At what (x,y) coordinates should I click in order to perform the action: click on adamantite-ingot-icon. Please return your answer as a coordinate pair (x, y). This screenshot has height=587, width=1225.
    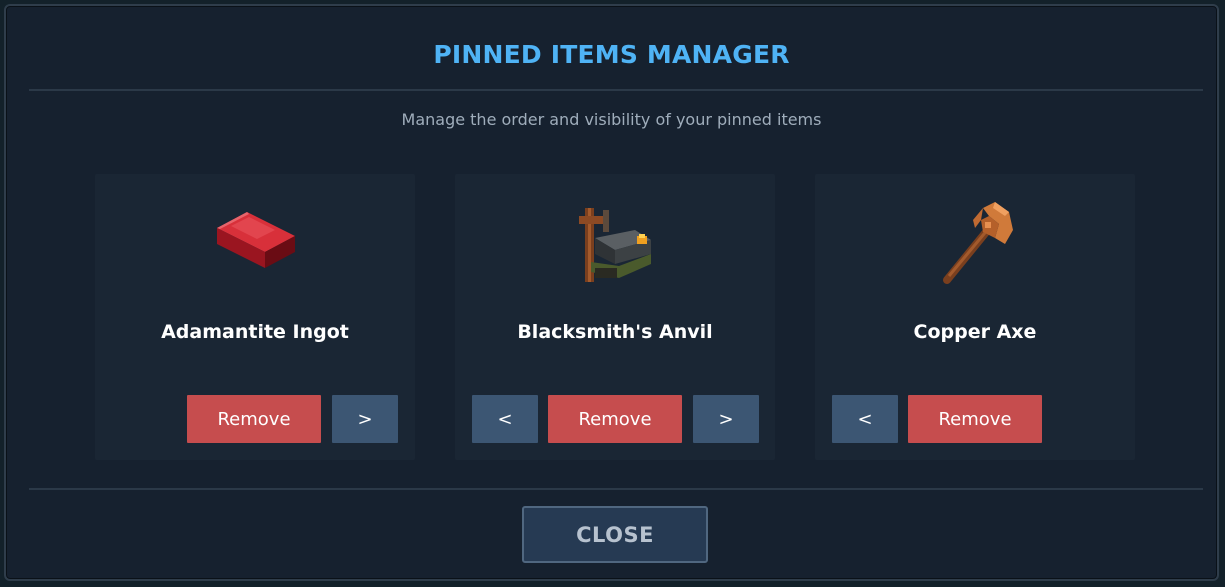
    Looking at the image, I should click on (255, 243).